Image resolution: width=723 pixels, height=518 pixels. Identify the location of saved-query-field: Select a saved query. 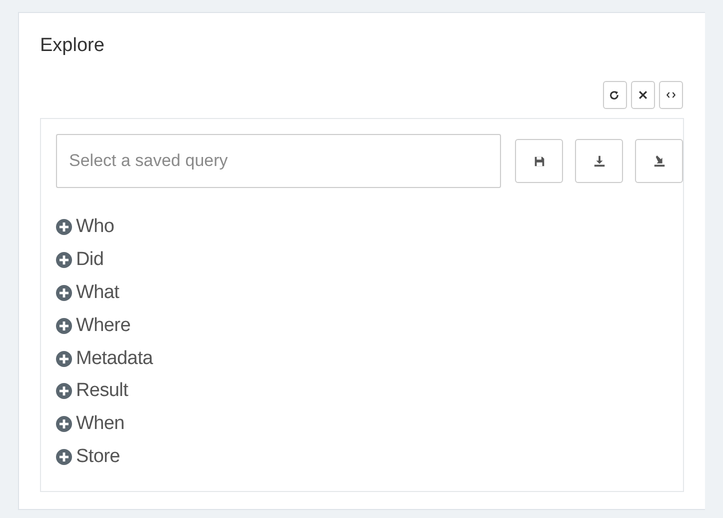
(278, 161).